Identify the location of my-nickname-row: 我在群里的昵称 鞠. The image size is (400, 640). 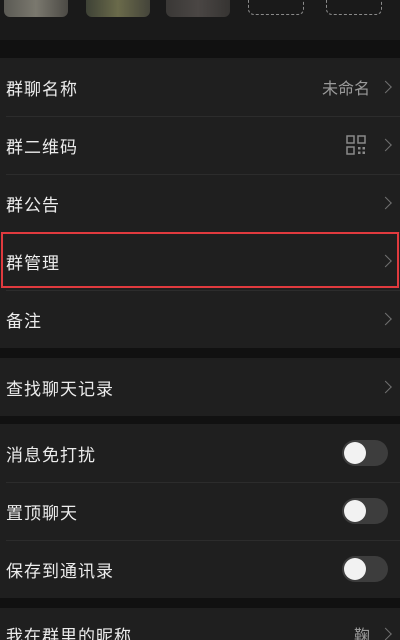
(200, 624).